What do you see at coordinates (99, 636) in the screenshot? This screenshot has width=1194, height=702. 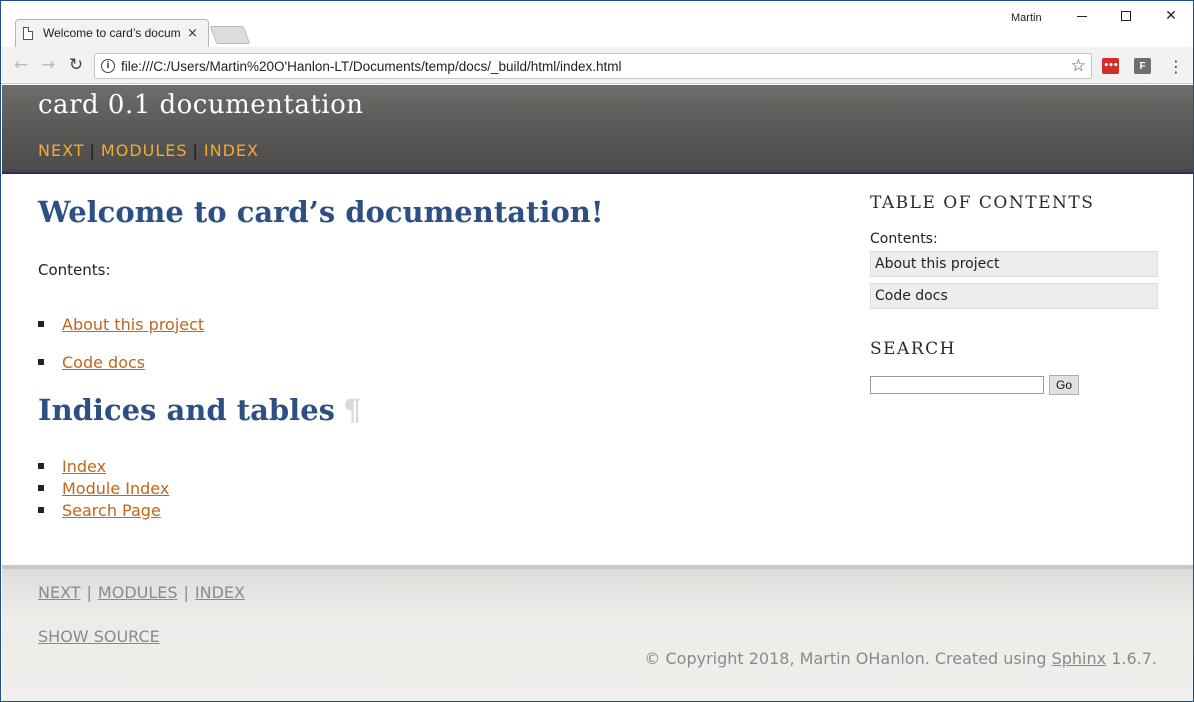 I see `show-source-link: SHOW SOURCE` at bounding box center [99, 636].